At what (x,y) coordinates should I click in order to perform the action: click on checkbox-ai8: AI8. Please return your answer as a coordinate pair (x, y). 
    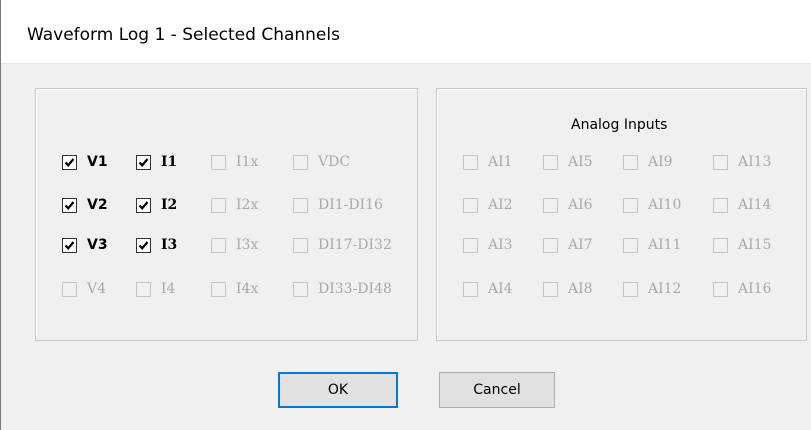
    Looking at the image, I should click on (568, 289).